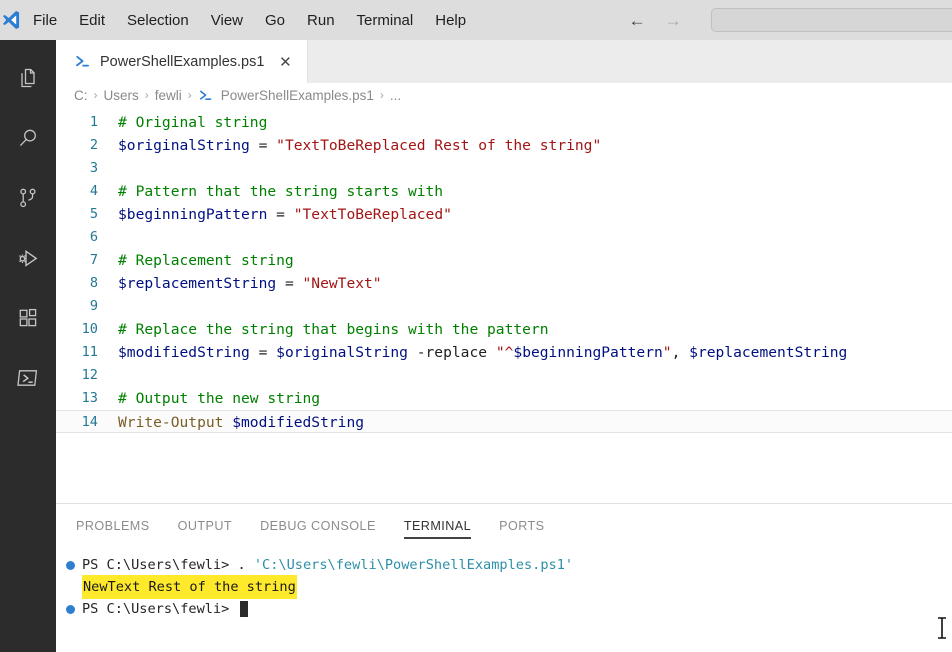 The width and height of the screenshot is (952, 652). Describe the element at coordinates (93, 237) in the screenshot. I see `line-number: 6` at that location.